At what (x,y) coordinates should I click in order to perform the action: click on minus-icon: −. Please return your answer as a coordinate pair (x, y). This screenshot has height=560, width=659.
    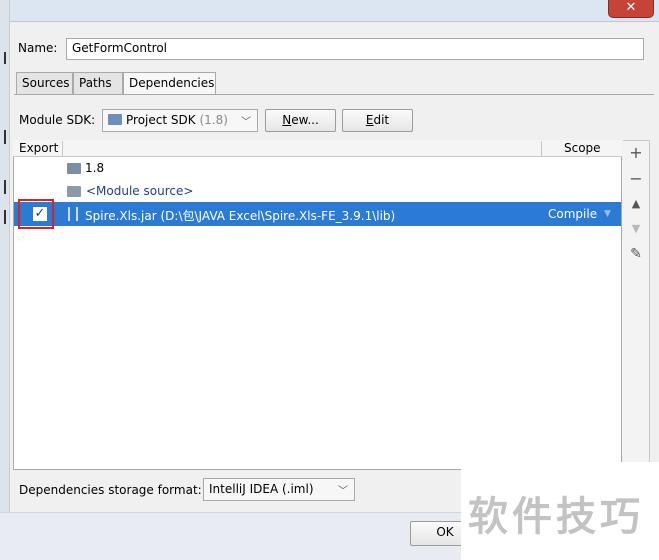
    Looking at the image, I should click on (636, 178).